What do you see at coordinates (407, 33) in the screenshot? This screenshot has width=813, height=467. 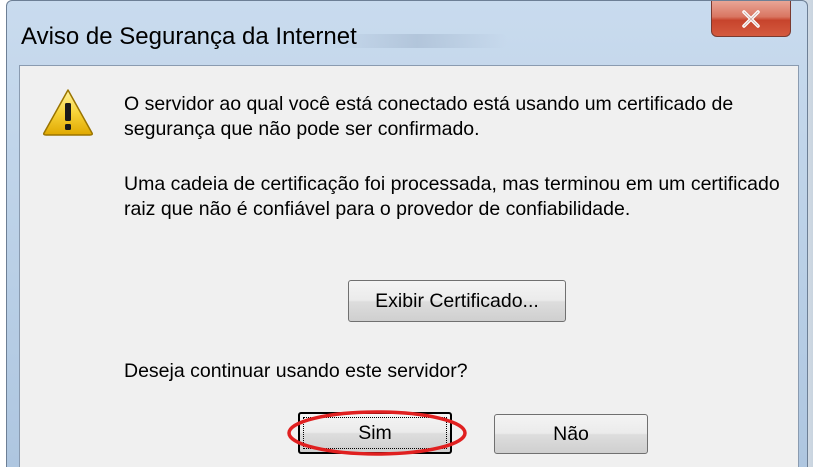 I see `title-bar: Aviso de Segurança da Internet` at bounding box center [407, 33].